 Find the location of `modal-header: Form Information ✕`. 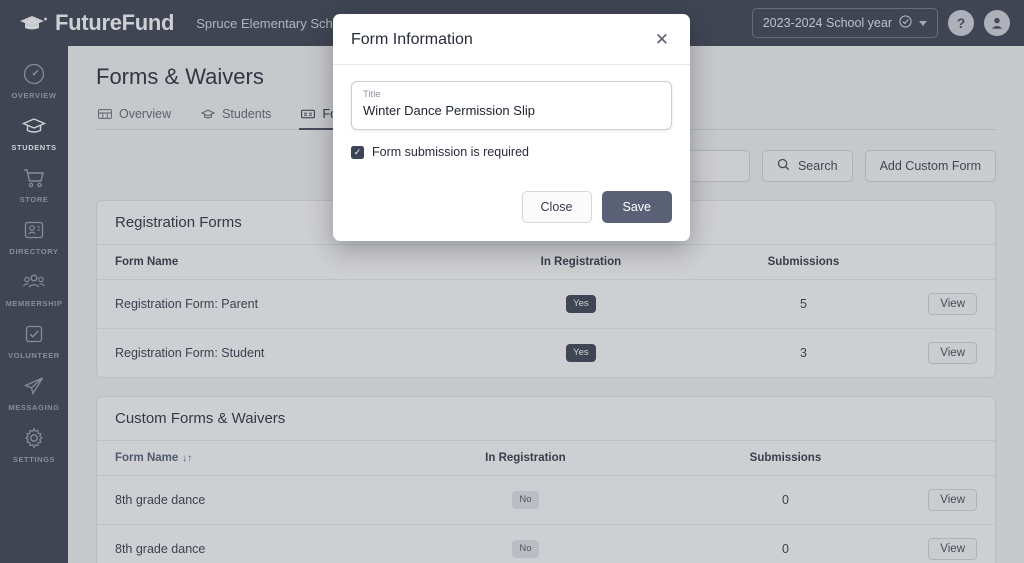

modal-header: Form Information ✕ is located at coordinates (511, 39).